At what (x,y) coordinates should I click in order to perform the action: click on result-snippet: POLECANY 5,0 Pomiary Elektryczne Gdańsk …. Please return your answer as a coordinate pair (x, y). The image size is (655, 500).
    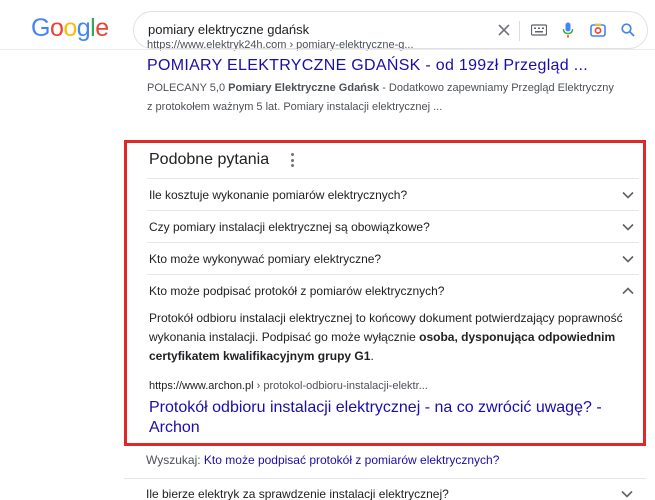
    Looking at the image, I should click on (382, 98).